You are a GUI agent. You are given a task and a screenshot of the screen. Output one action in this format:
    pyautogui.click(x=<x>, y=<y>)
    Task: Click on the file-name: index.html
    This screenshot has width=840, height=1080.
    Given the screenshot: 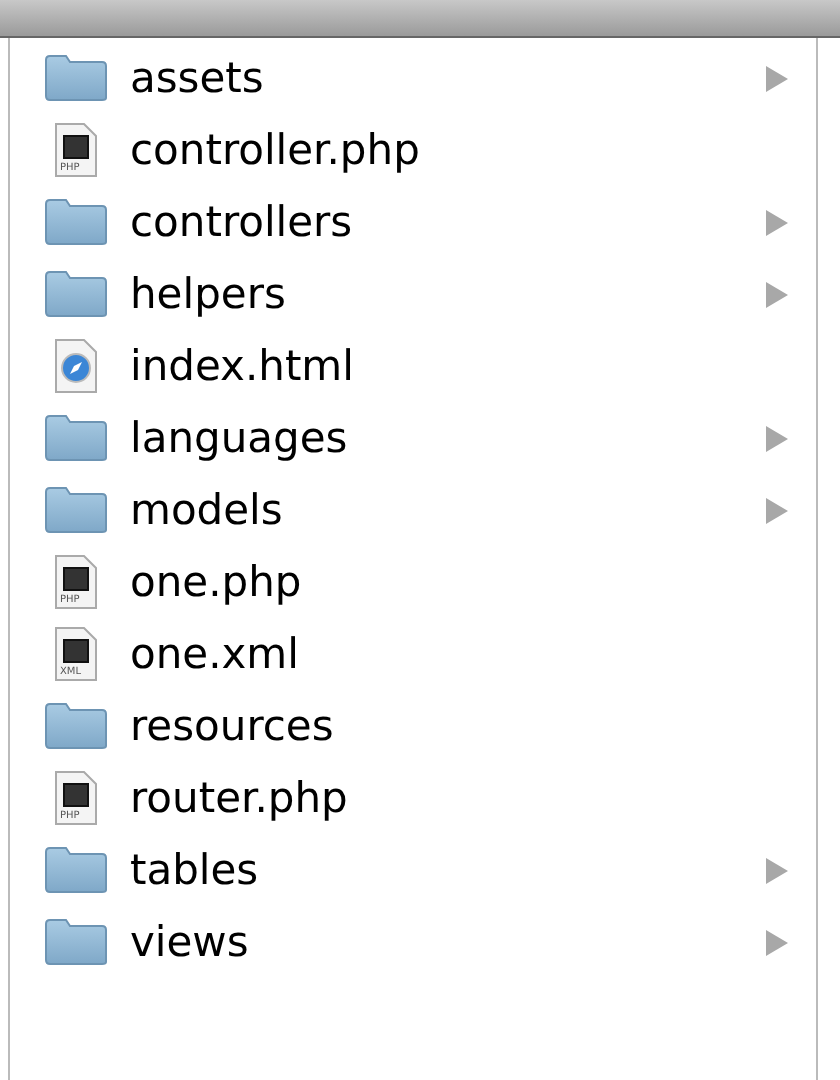 What is the action you would take?
    pyautogui.click(x=448, y=366)
    